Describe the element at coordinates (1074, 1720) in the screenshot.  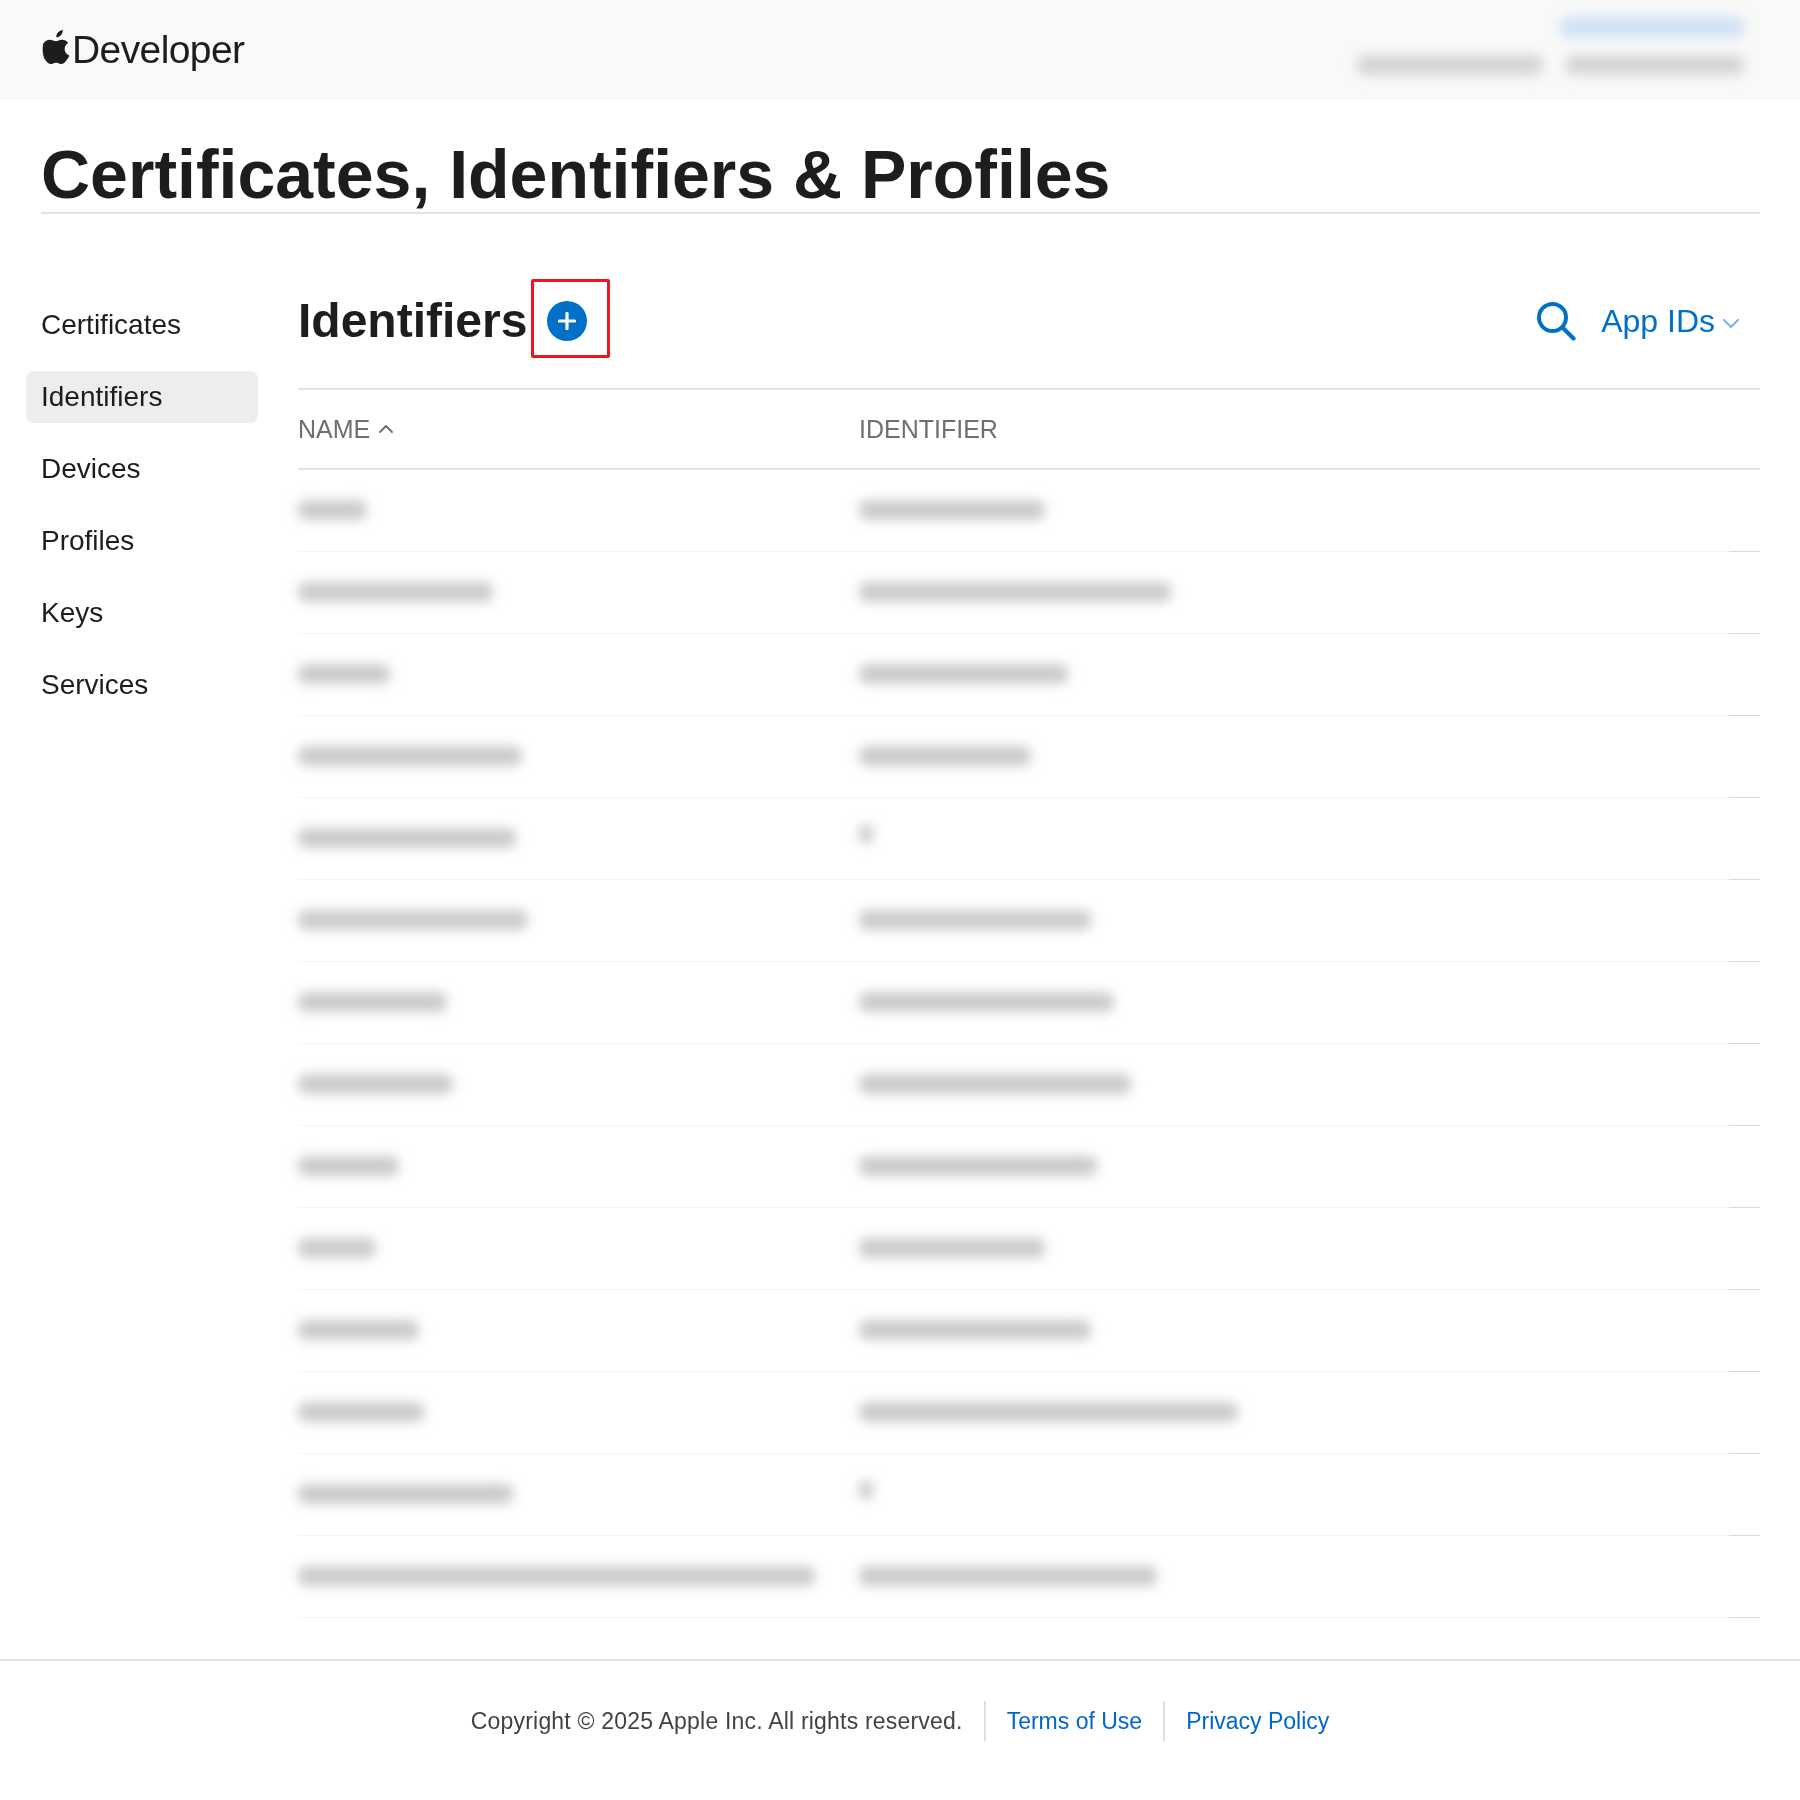
I see `footer-link: Terms of Use` at that location.